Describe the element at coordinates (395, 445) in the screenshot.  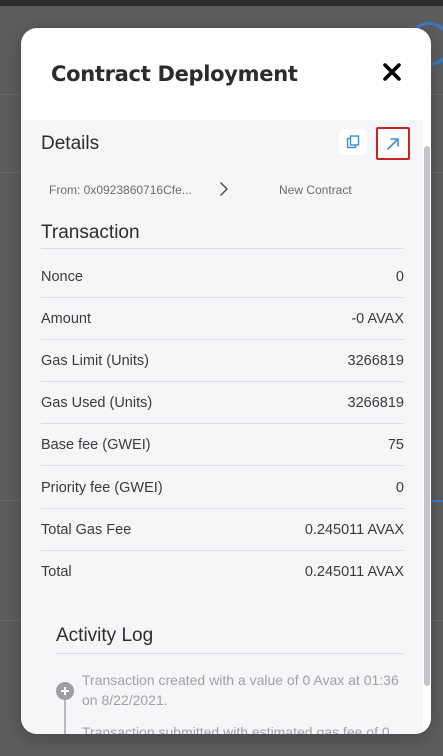
I see `row-value: 75` at that location.